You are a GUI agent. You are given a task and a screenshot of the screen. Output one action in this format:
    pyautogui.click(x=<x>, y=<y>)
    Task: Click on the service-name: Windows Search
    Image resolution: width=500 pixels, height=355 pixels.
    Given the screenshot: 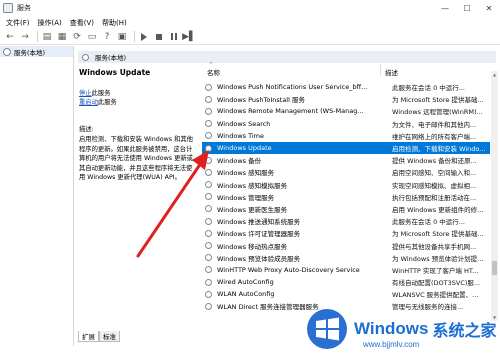 What is the action you would take?
    pyautogui.click(x=244, y=123)
    